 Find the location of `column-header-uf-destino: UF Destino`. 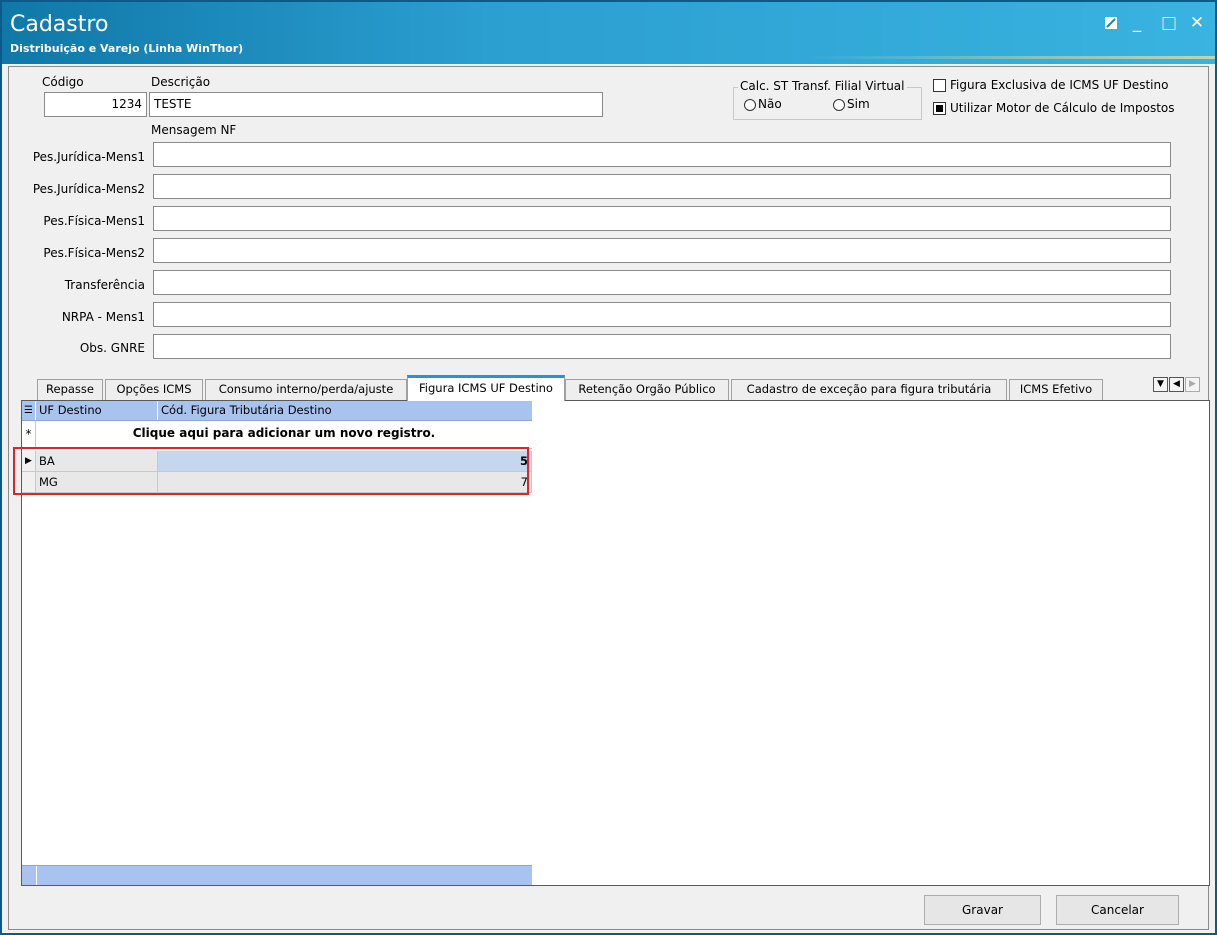

column-header-uf-destino: UF Destino is located at coordinates (97, 410).